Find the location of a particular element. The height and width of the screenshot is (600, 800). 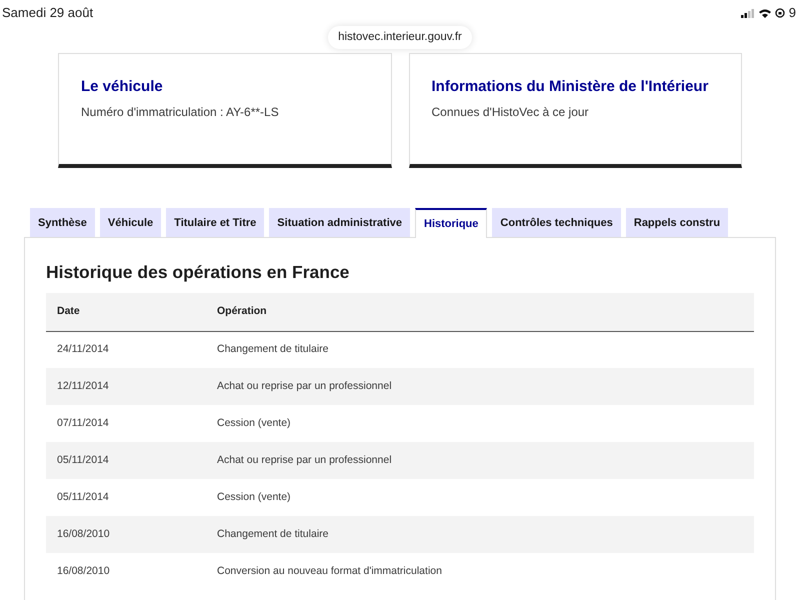

tab: Synthèse is located at coordinates (62, 223).